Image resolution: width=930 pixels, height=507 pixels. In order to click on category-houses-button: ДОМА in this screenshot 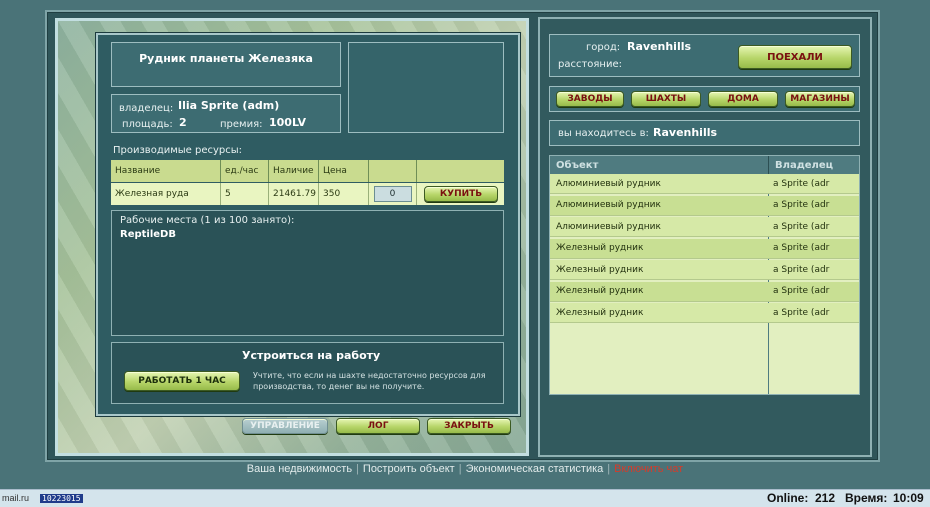, I will do `click(743, 99)`.